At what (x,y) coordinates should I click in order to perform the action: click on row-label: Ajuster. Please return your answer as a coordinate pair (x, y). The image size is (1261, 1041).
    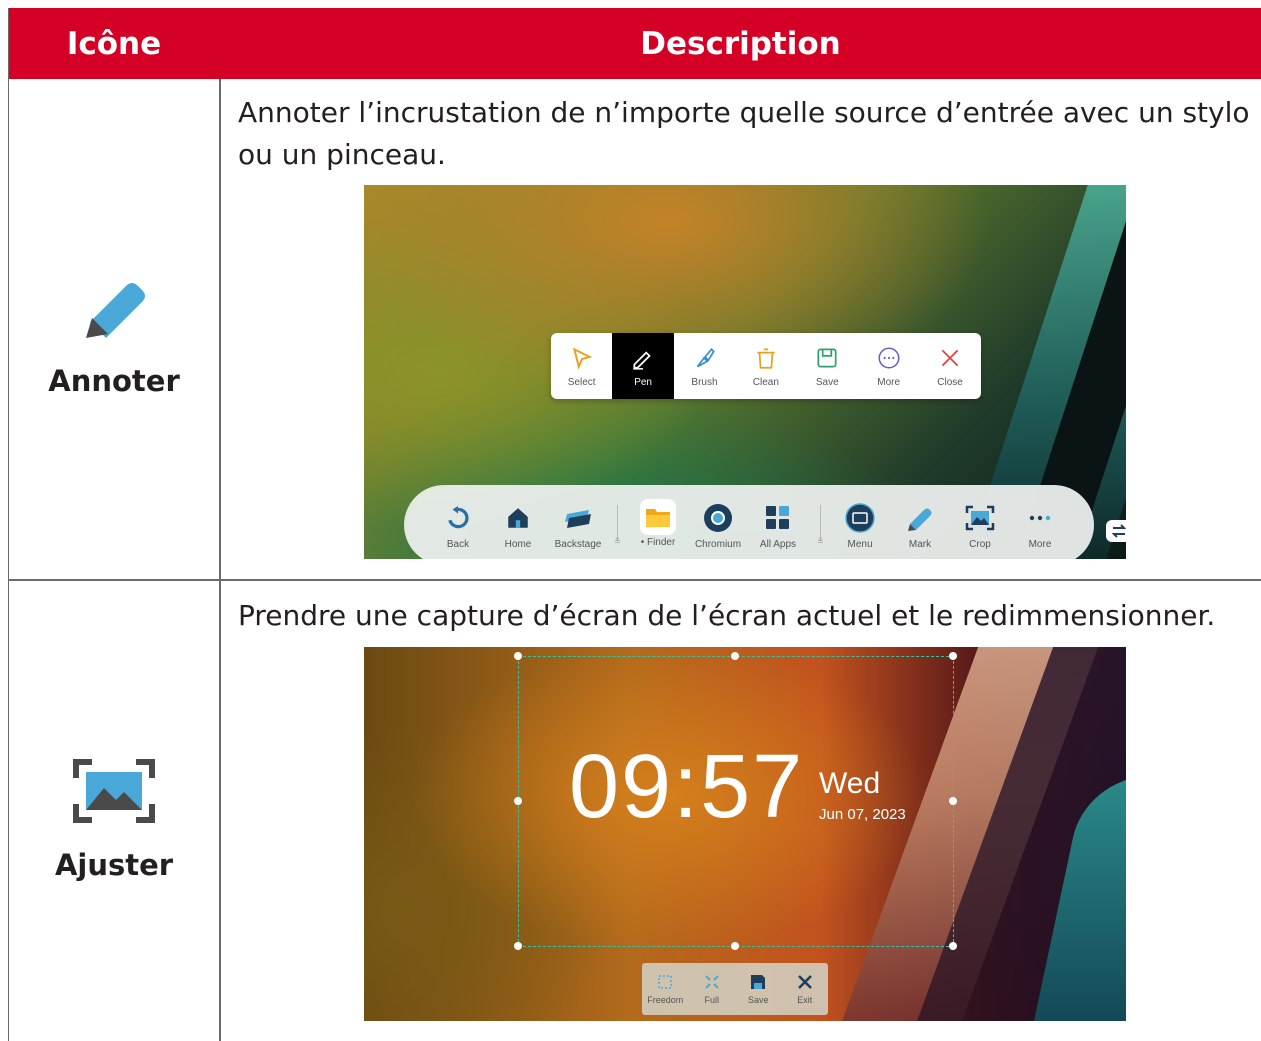
    Looking at the image, I should click on (114, 865).